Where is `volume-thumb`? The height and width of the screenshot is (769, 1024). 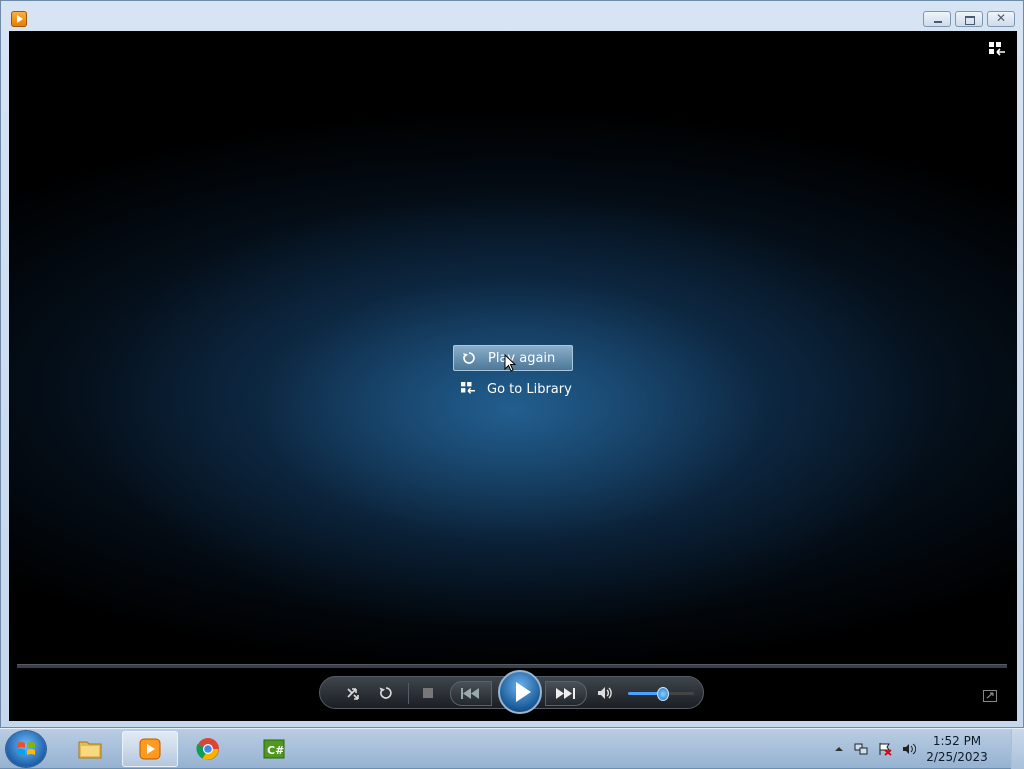 volume-thumb is located at coordinates (663, 694).